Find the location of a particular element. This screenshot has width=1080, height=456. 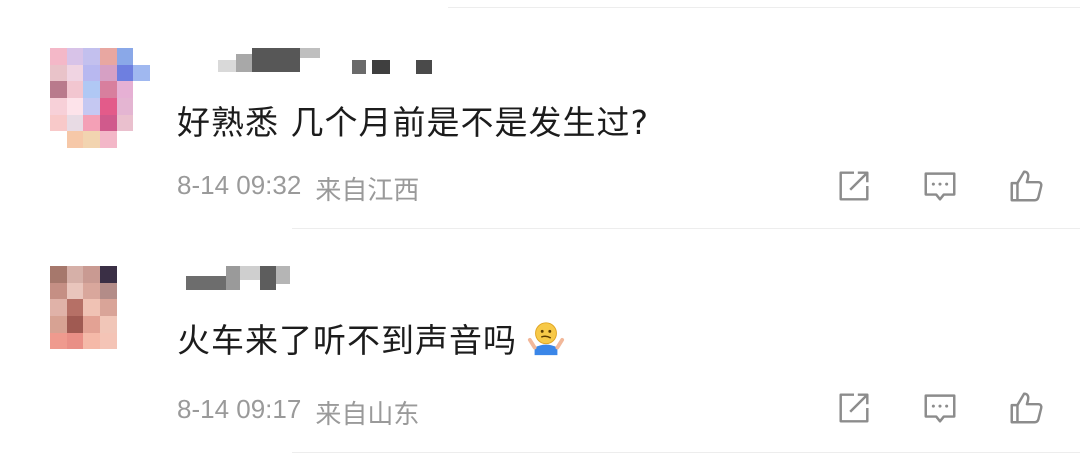

comment-meta: 8-14 09:32 来自江西 is located at coordinates (298, 188).